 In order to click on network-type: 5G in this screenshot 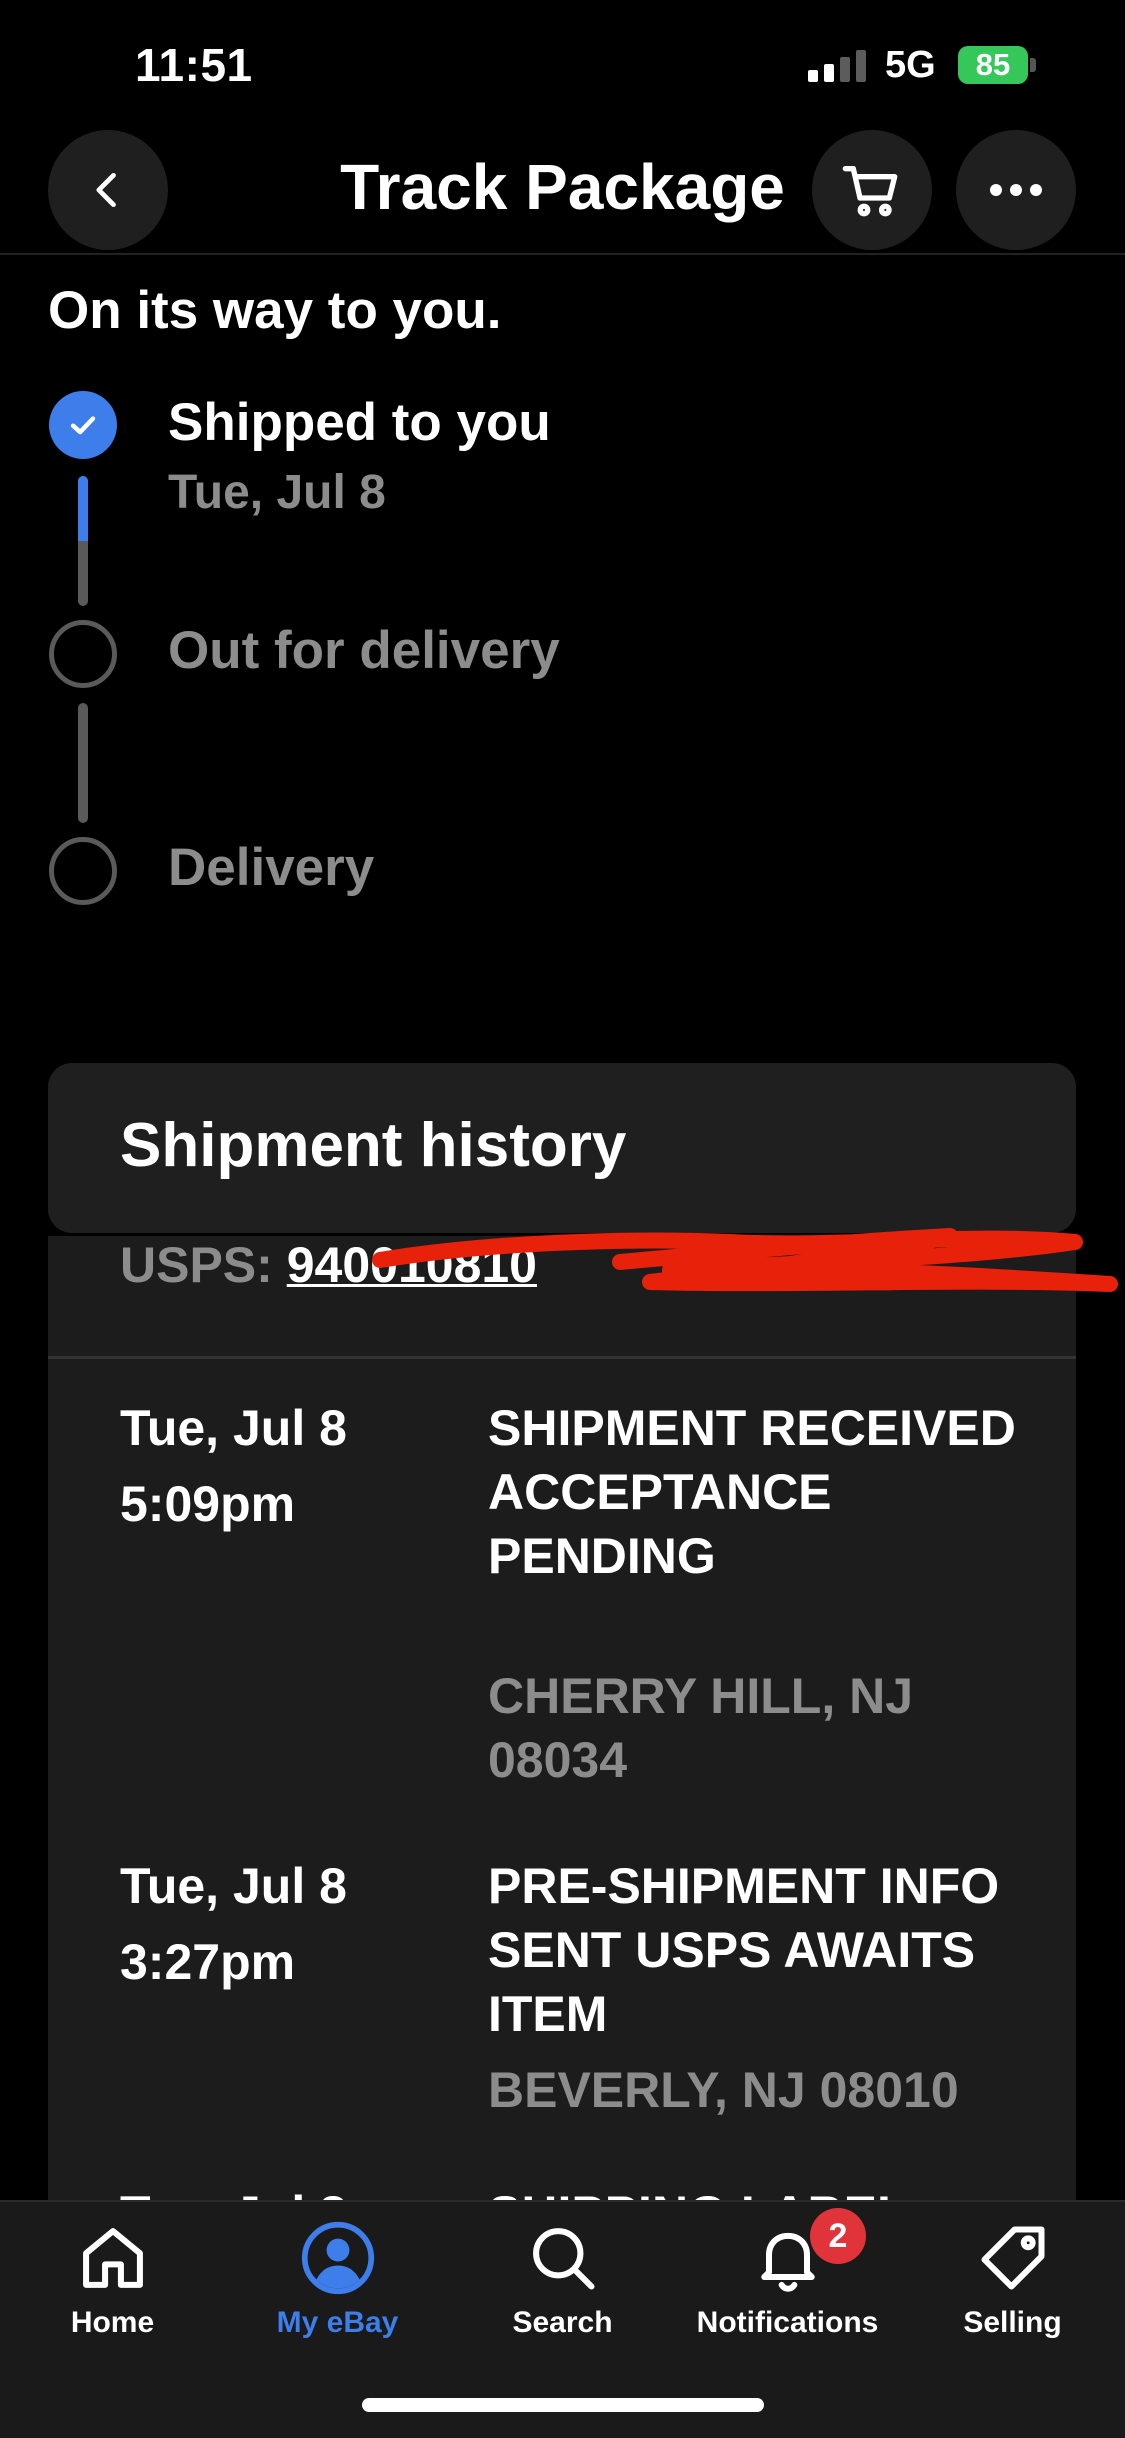, I will do `click(910, 65)`.